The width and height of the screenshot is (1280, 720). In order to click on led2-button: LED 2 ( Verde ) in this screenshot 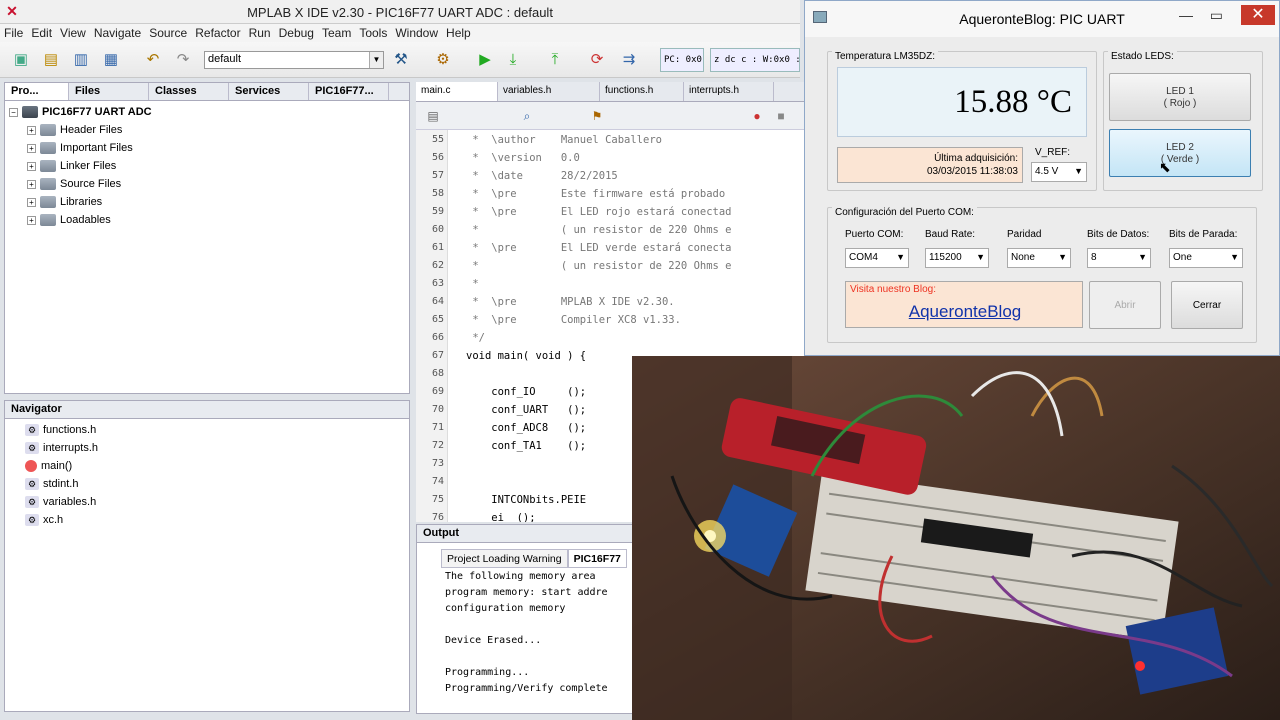, I will do `click(1180, 153)`.